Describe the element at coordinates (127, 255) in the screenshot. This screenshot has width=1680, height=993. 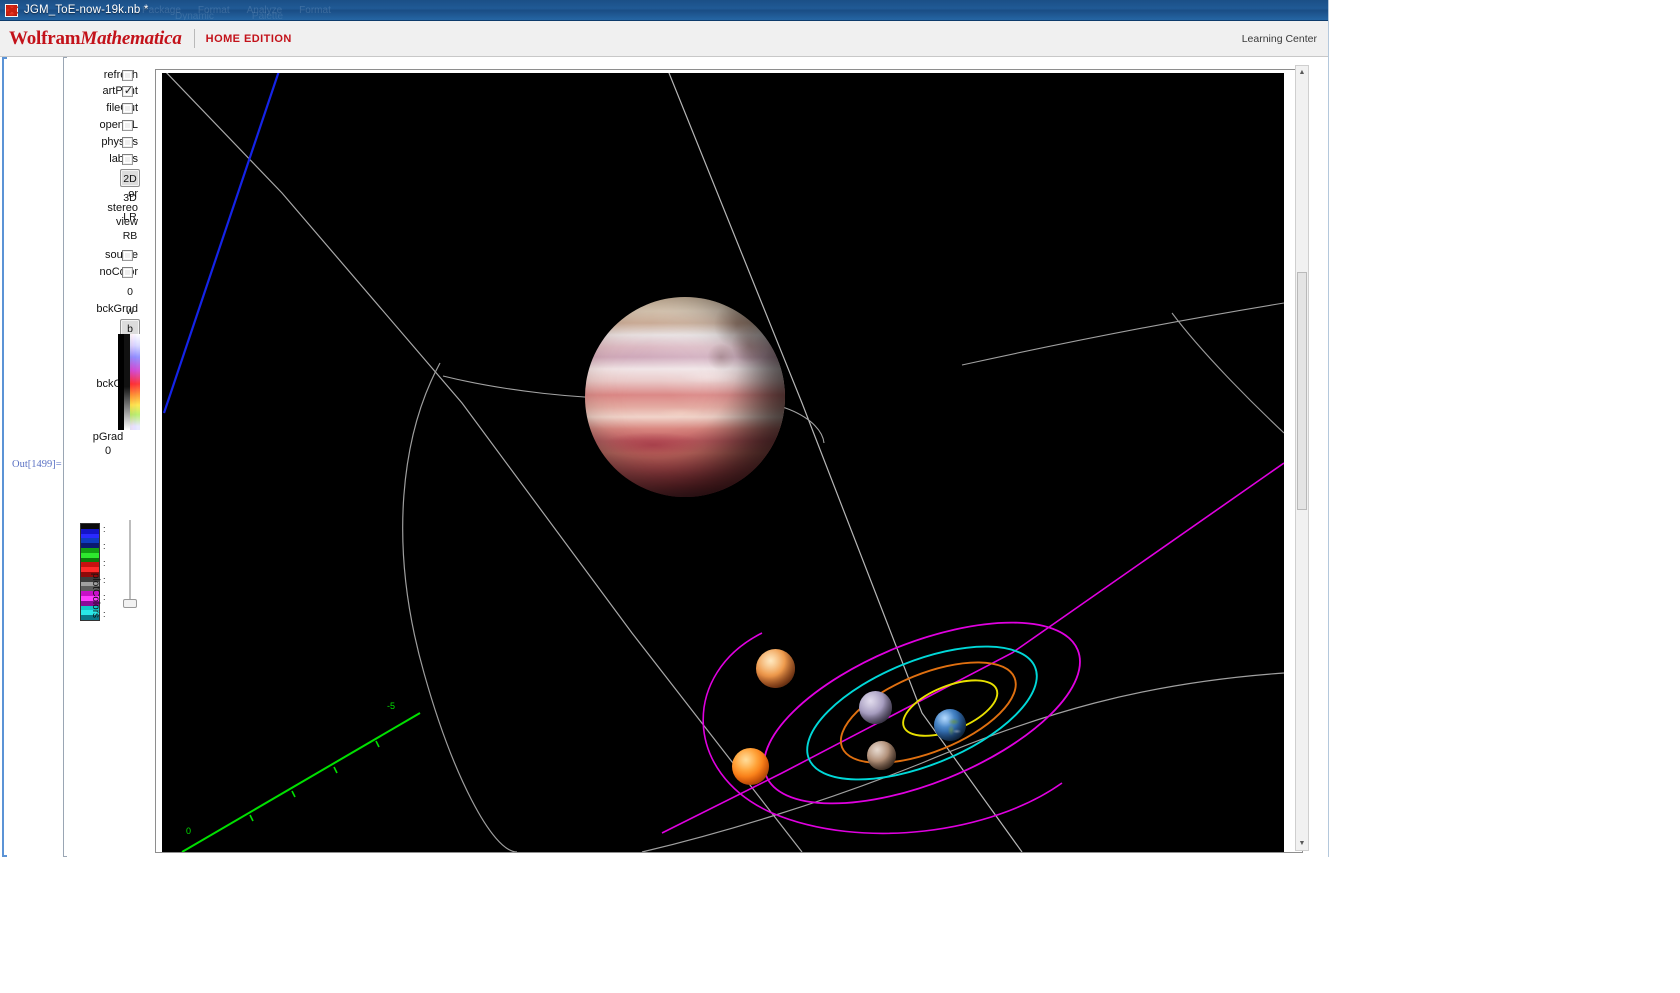
I see `checkbox-source` at that location.